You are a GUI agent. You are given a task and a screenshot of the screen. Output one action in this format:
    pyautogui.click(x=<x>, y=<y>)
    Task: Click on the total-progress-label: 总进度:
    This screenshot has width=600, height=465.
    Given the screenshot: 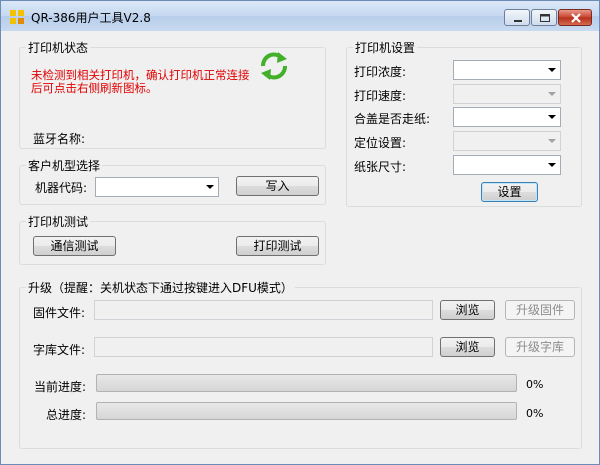 What is the action you would take?
    pyautogui.click(x=66, y=415)
    